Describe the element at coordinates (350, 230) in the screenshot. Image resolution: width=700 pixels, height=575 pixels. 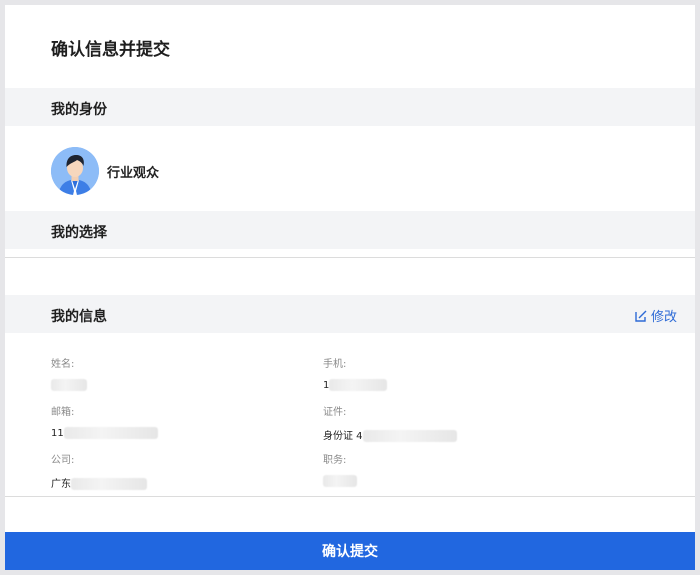
I see `choice-section-header: 我的选择` at that location.